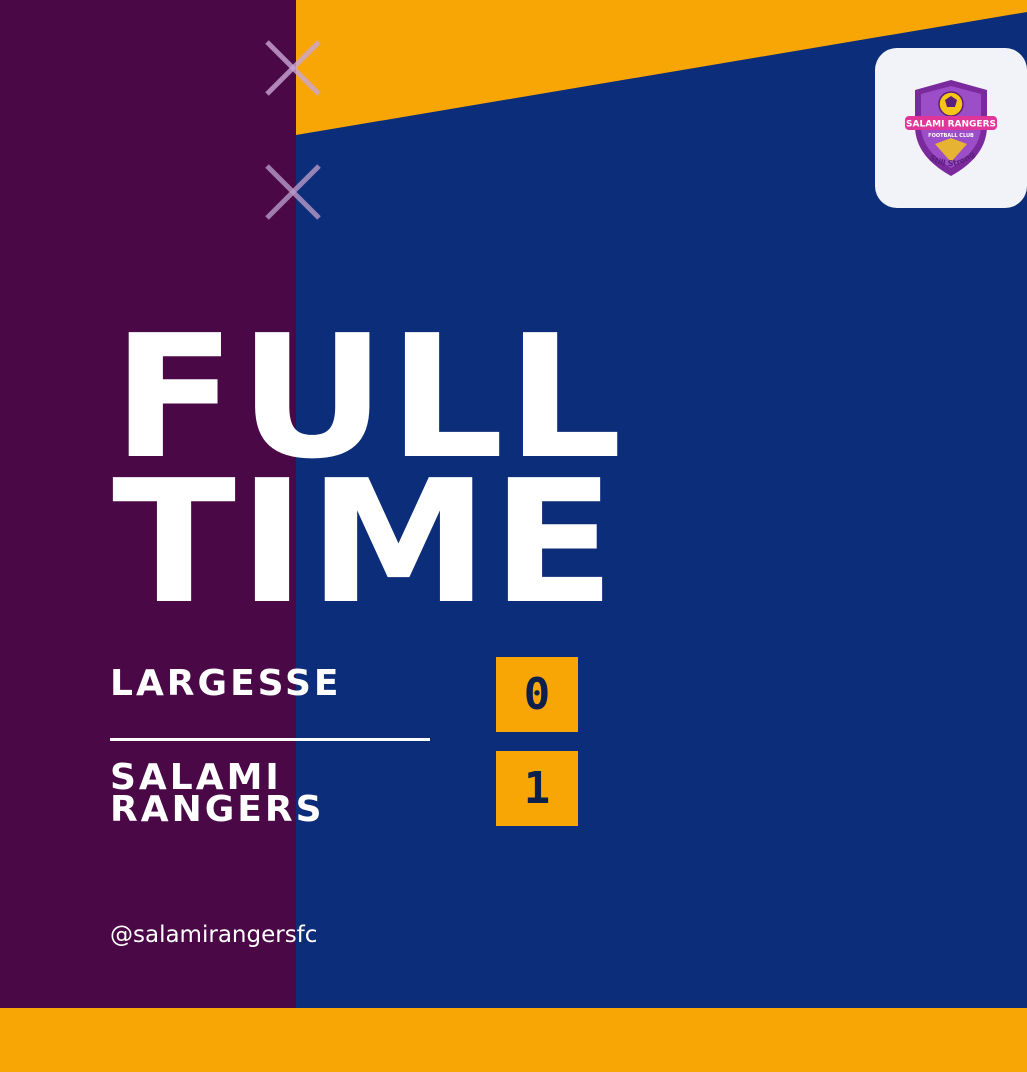 The image size is (1027, 1072). What do you see at coordinates (537, 694) in the screenshot?
I see `home-team-score: 0` at bounding box center [537, 694].